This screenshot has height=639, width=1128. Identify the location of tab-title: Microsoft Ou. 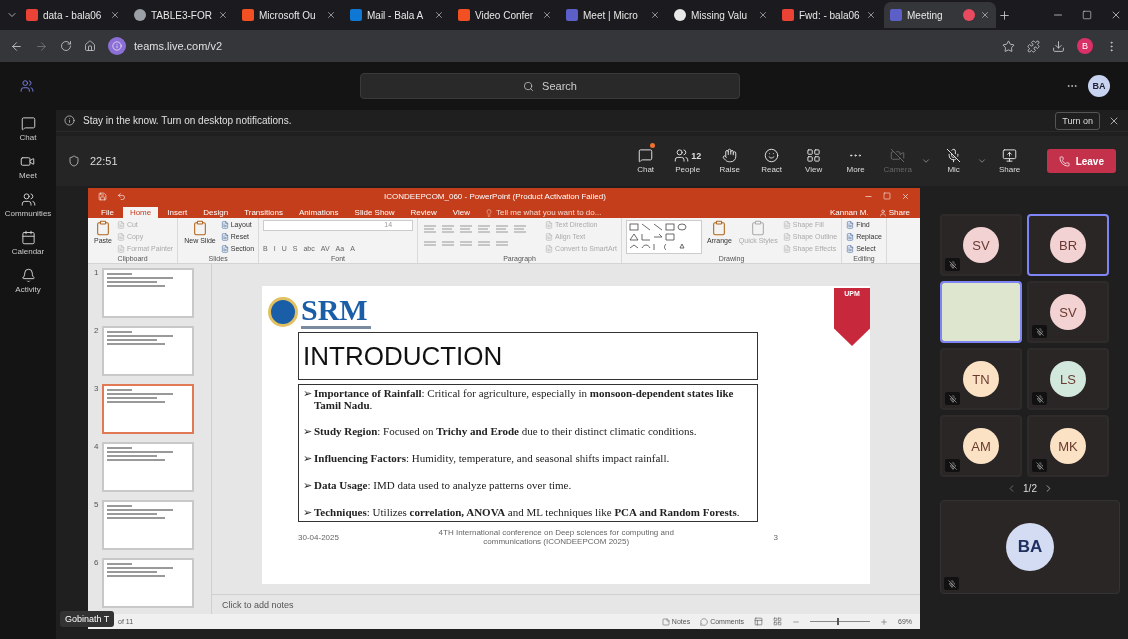
(288, 15).